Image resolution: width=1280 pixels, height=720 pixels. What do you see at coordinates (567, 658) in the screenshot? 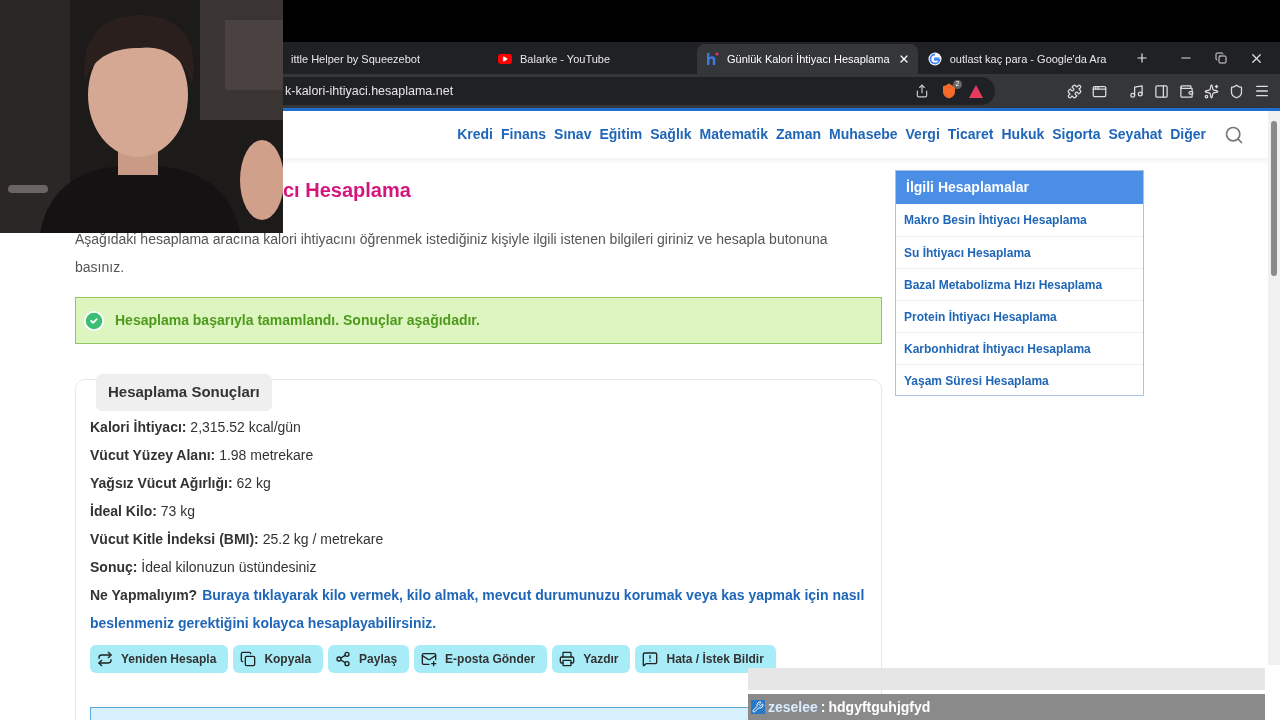
I see `printer-icon` at bounding box center [567, 658].